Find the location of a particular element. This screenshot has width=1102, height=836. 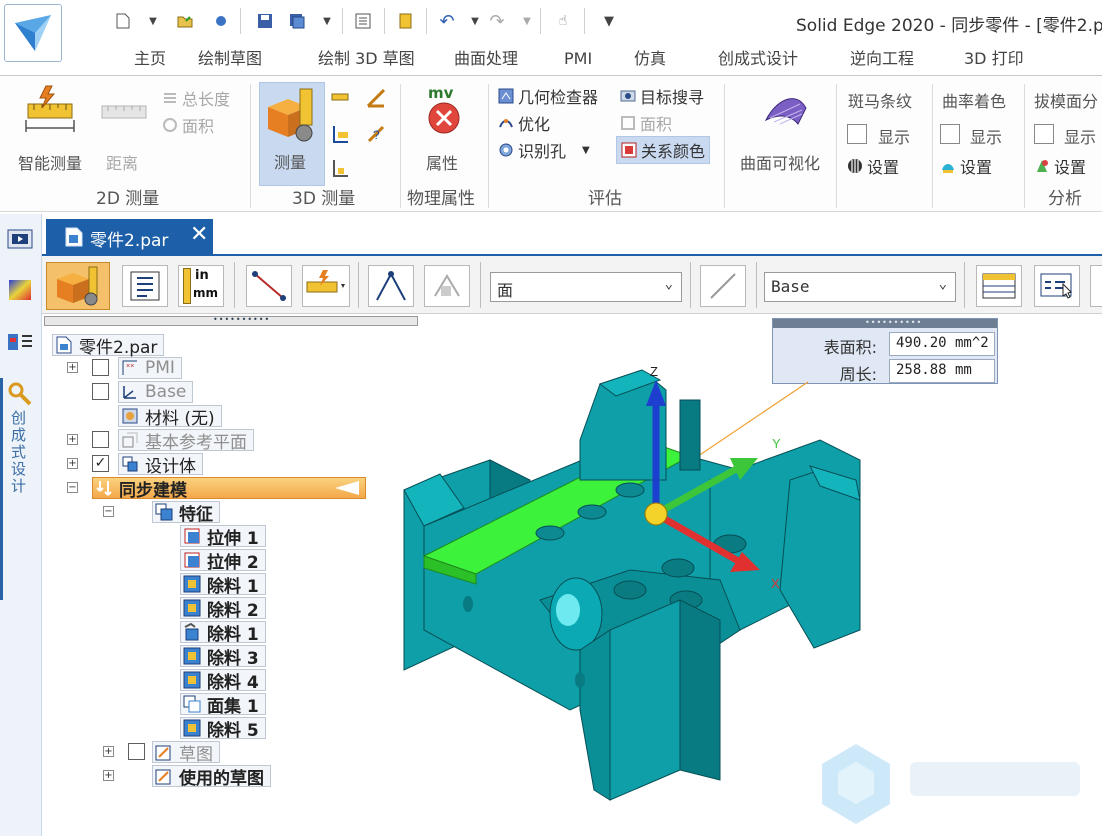

tree-node-feature: 除料 5 is located at coordinates (223, 729).